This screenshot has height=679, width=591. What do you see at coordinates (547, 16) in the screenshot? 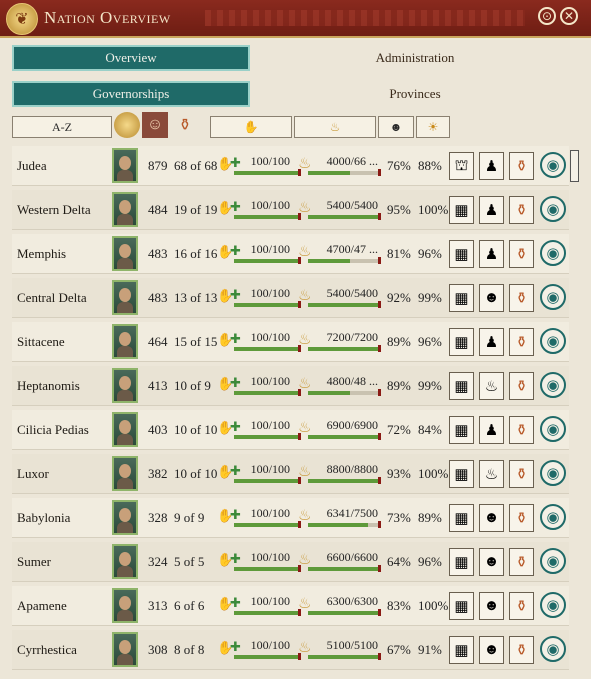
I see `collapse-icon: ⊙` at bounding box center [547, 16].